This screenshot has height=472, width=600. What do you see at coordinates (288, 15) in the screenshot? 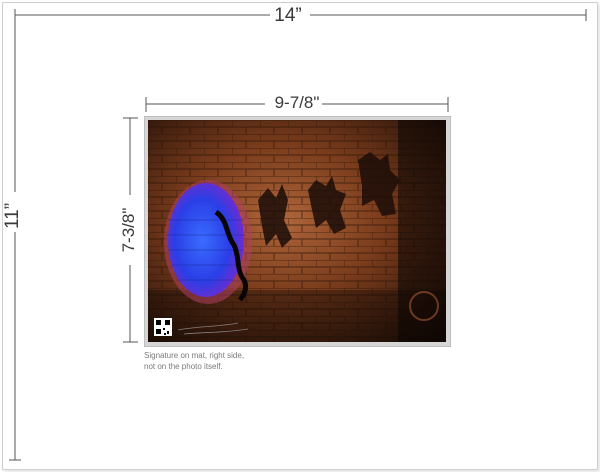
I see `overall-width-label: 14”` at bounding box center [288, 15].